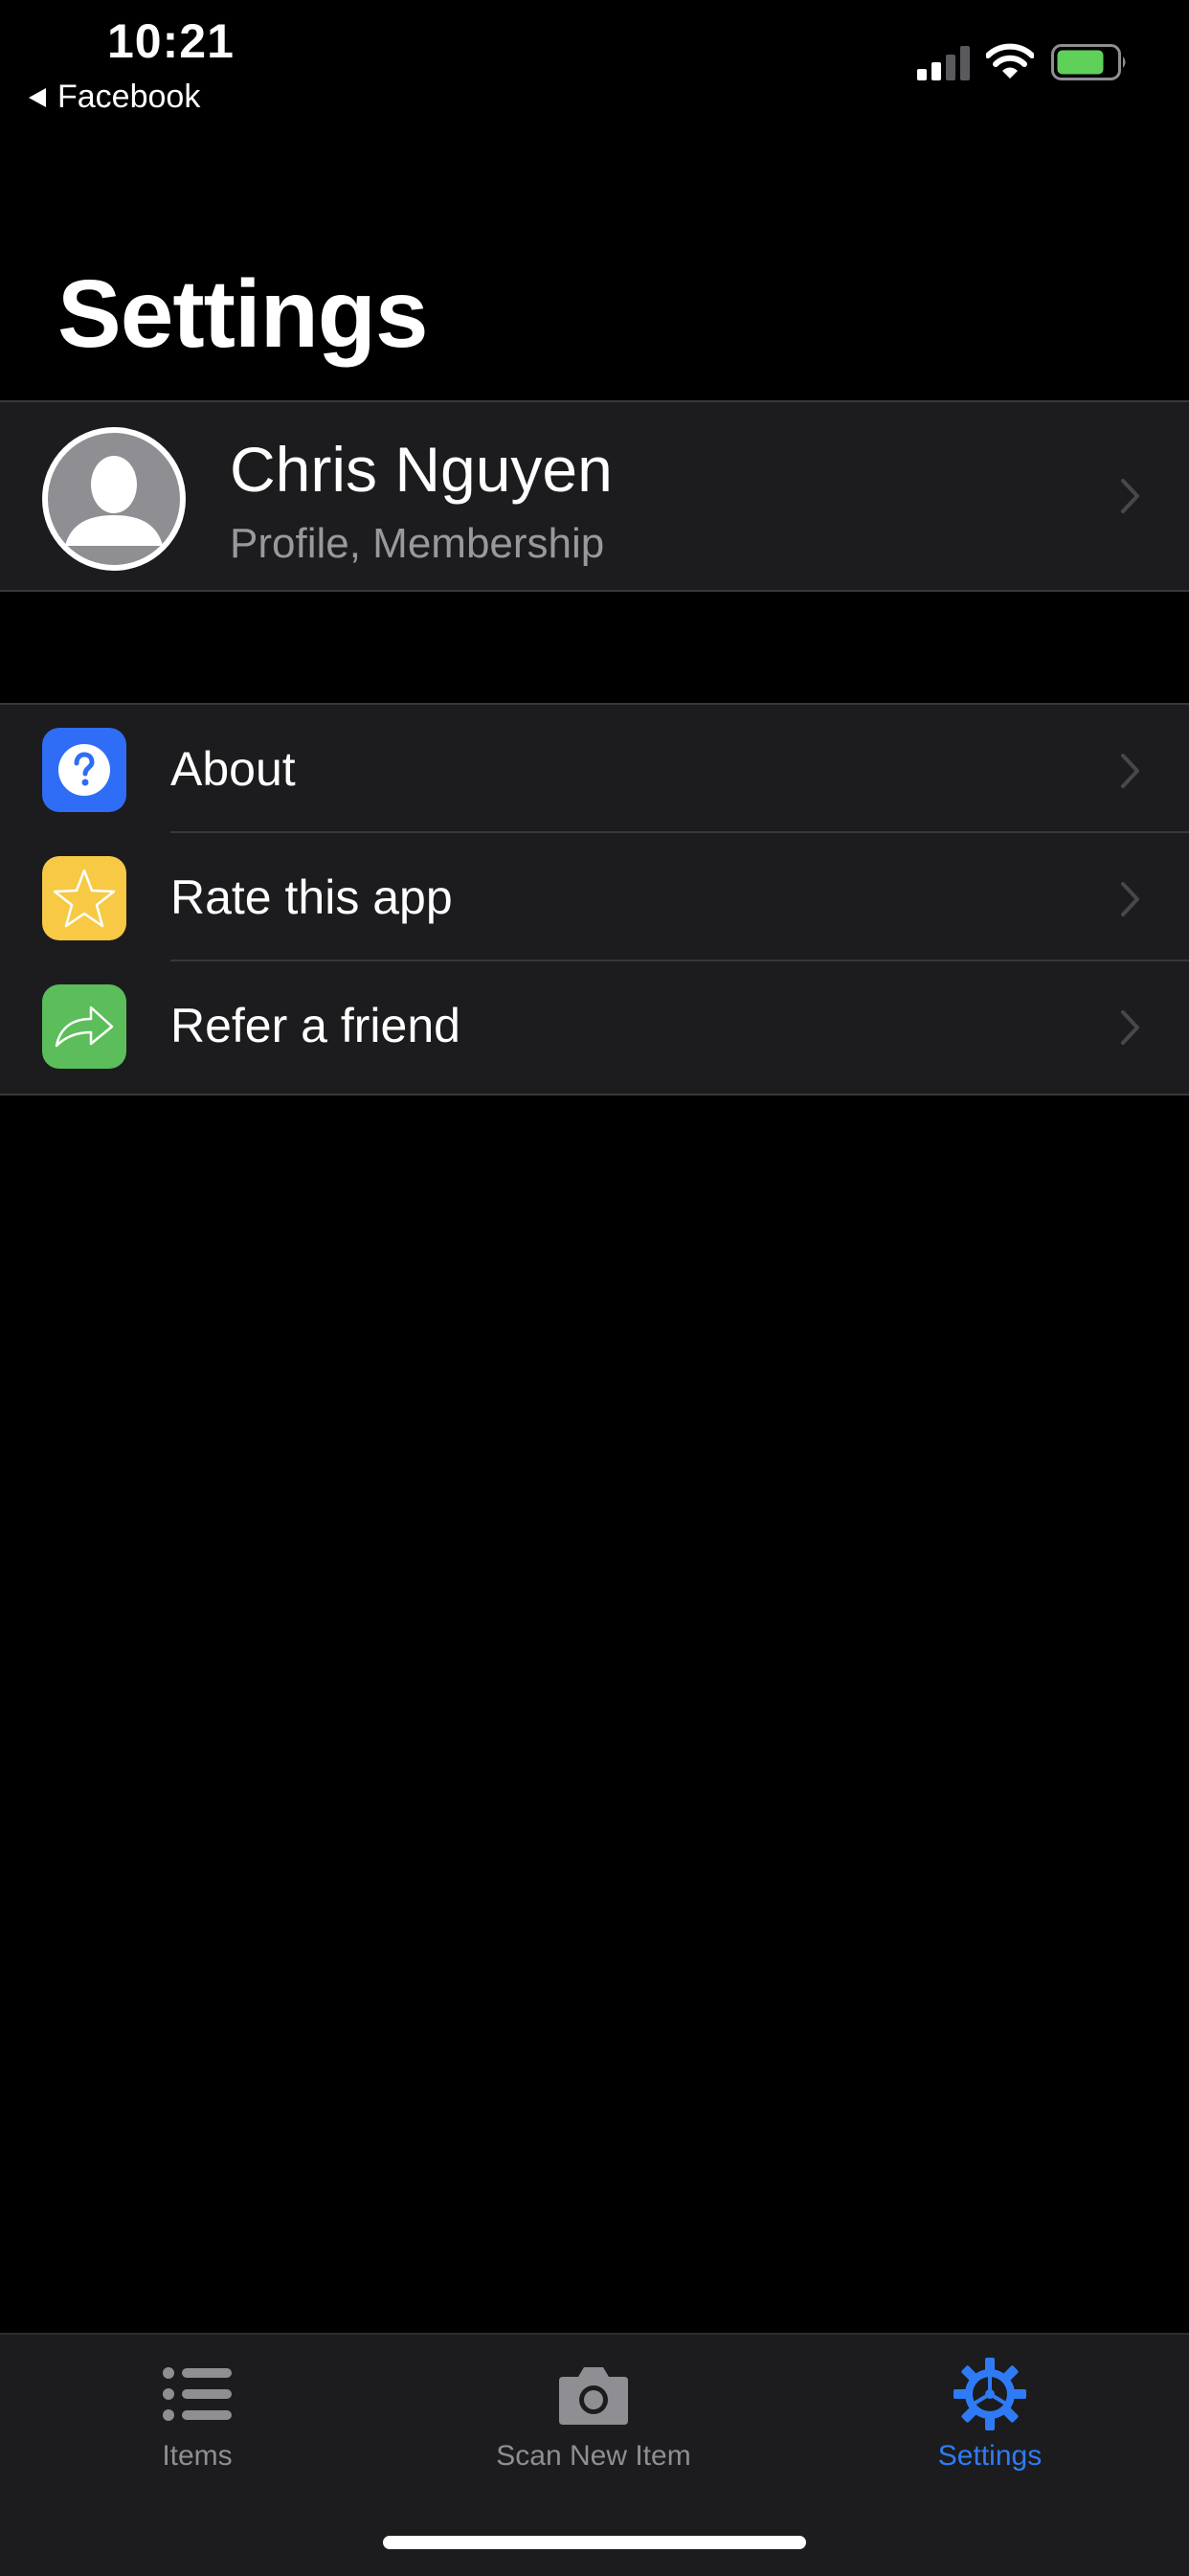 The height and width of the screenshot is (2576, 1189). What do you see at coordinates (594, 2542) in the screenshot?
I see `home-indicator` at bounding box center [594, 2542].